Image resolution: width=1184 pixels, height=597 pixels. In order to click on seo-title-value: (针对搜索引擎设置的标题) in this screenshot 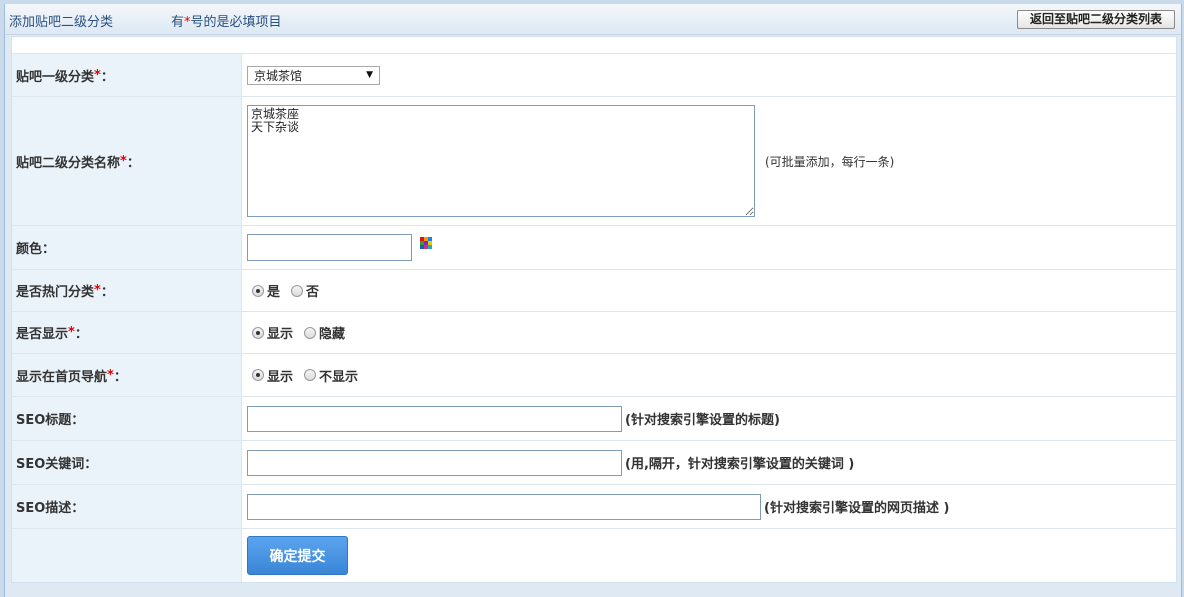, I will do `click(709, 418)`.